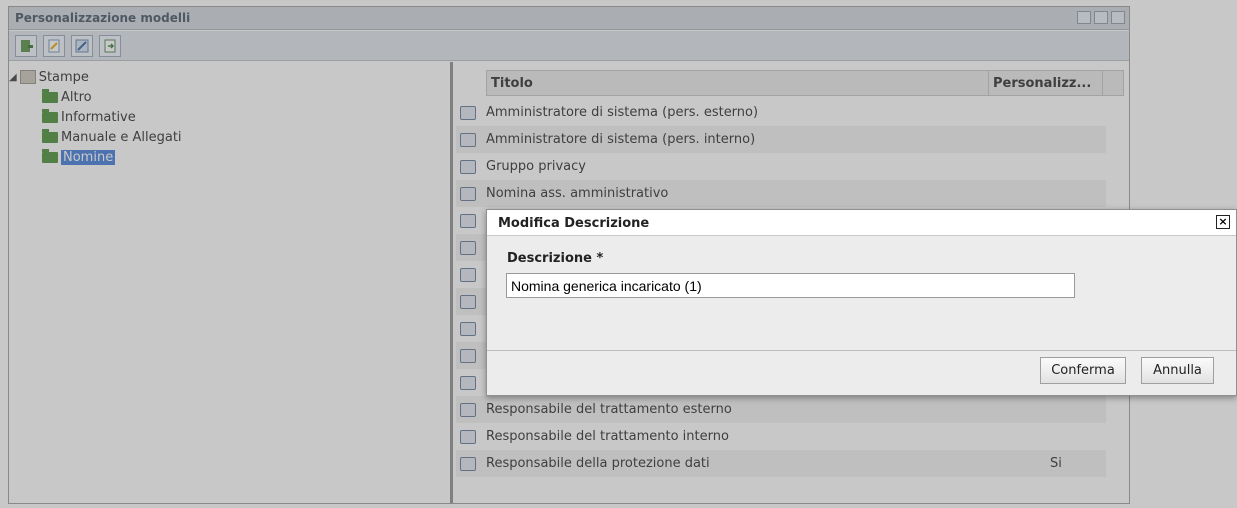 Image resolution: width=1237 pixels, height=508 pixels. Describe the element at coordinates (790, 285) in the screenshot. I see `description-input` at that location.